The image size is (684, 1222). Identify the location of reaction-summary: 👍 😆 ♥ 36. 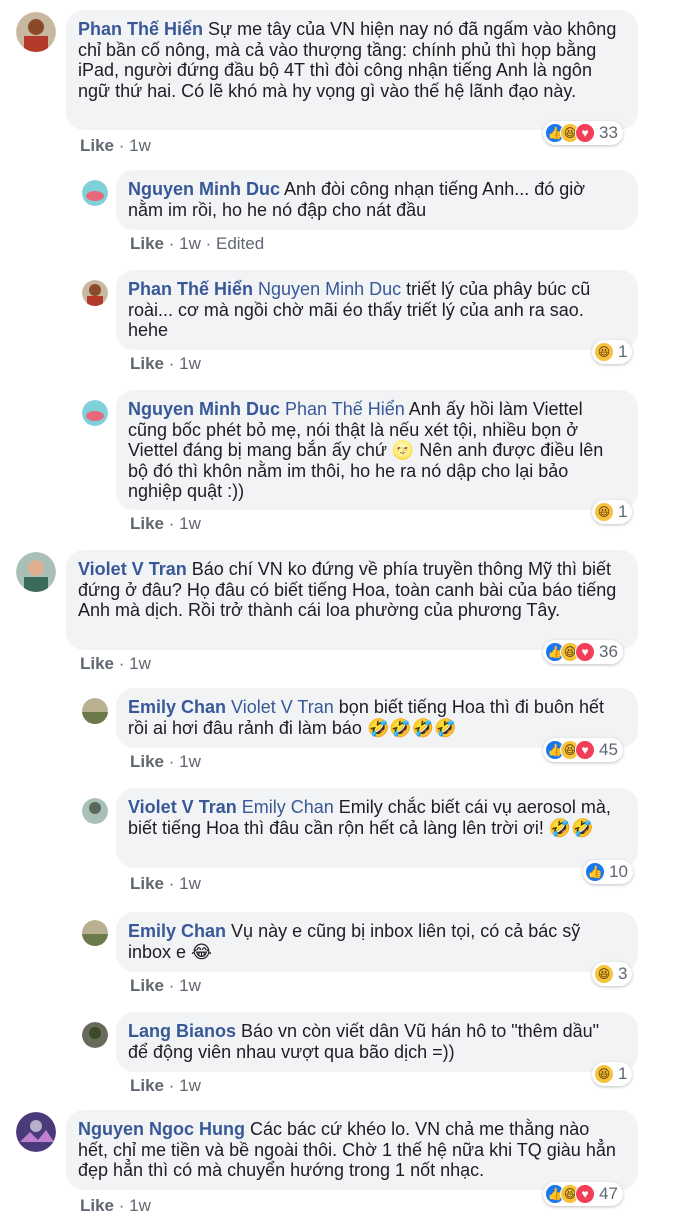
(583, 652).